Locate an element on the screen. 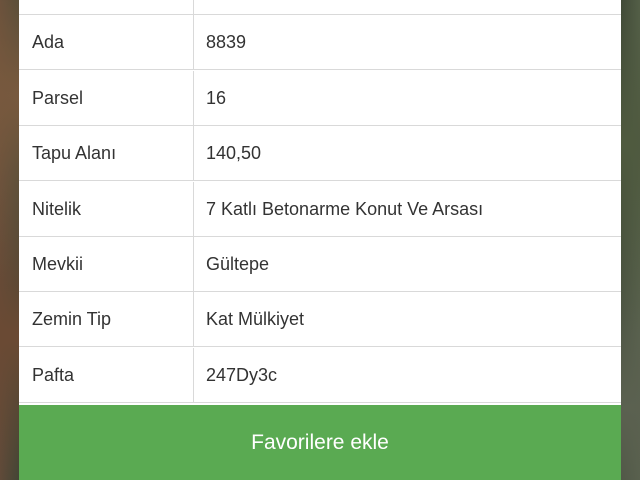 The width and height of the screenshot is (640, 480). table-row-parsel: Parsel 16 is located at coordinates (320, 98).